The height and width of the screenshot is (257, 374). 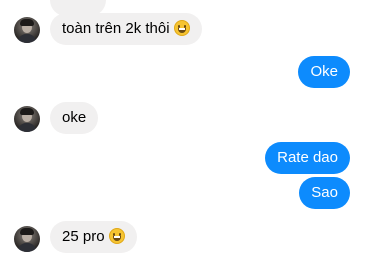 I want to click on message-text: Sao, so click(x=324, y=192).